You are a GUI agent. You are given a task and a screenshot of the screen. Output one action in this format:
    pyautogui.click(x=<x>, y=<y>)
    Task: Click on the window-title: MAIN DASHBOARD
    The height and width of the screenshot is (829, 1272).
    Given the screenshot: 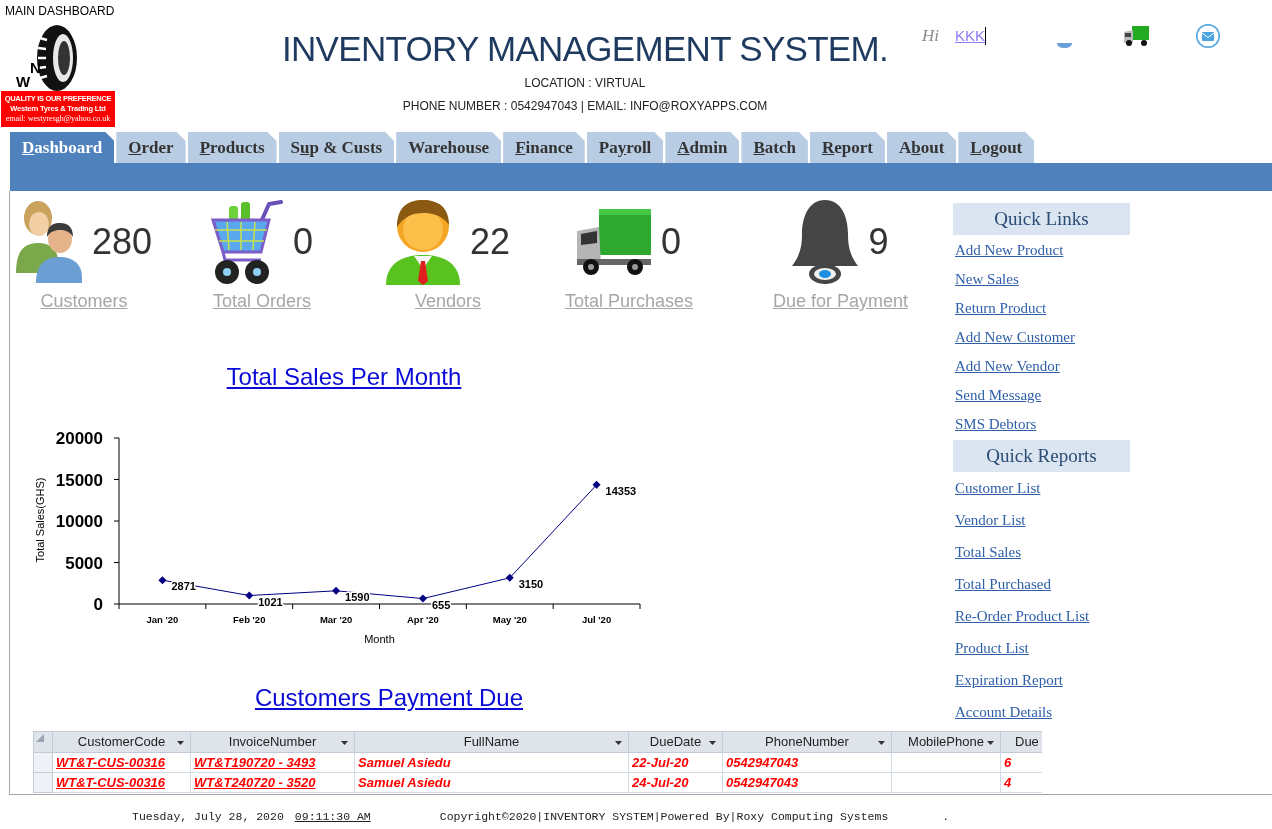 What is the action you would take?
    pyautogui.click(x=60, y=11)
    